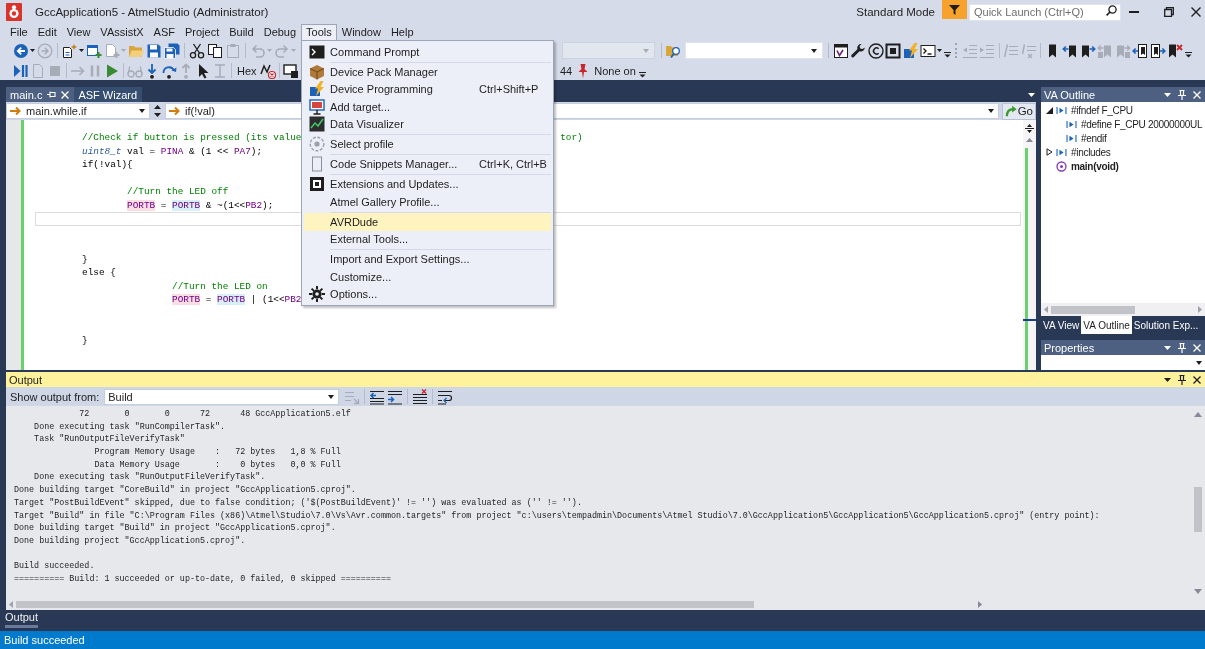  Describe the element at coordinates (428, 52) in the screenshot. I see `menu-item: Command Prompt` at that location.